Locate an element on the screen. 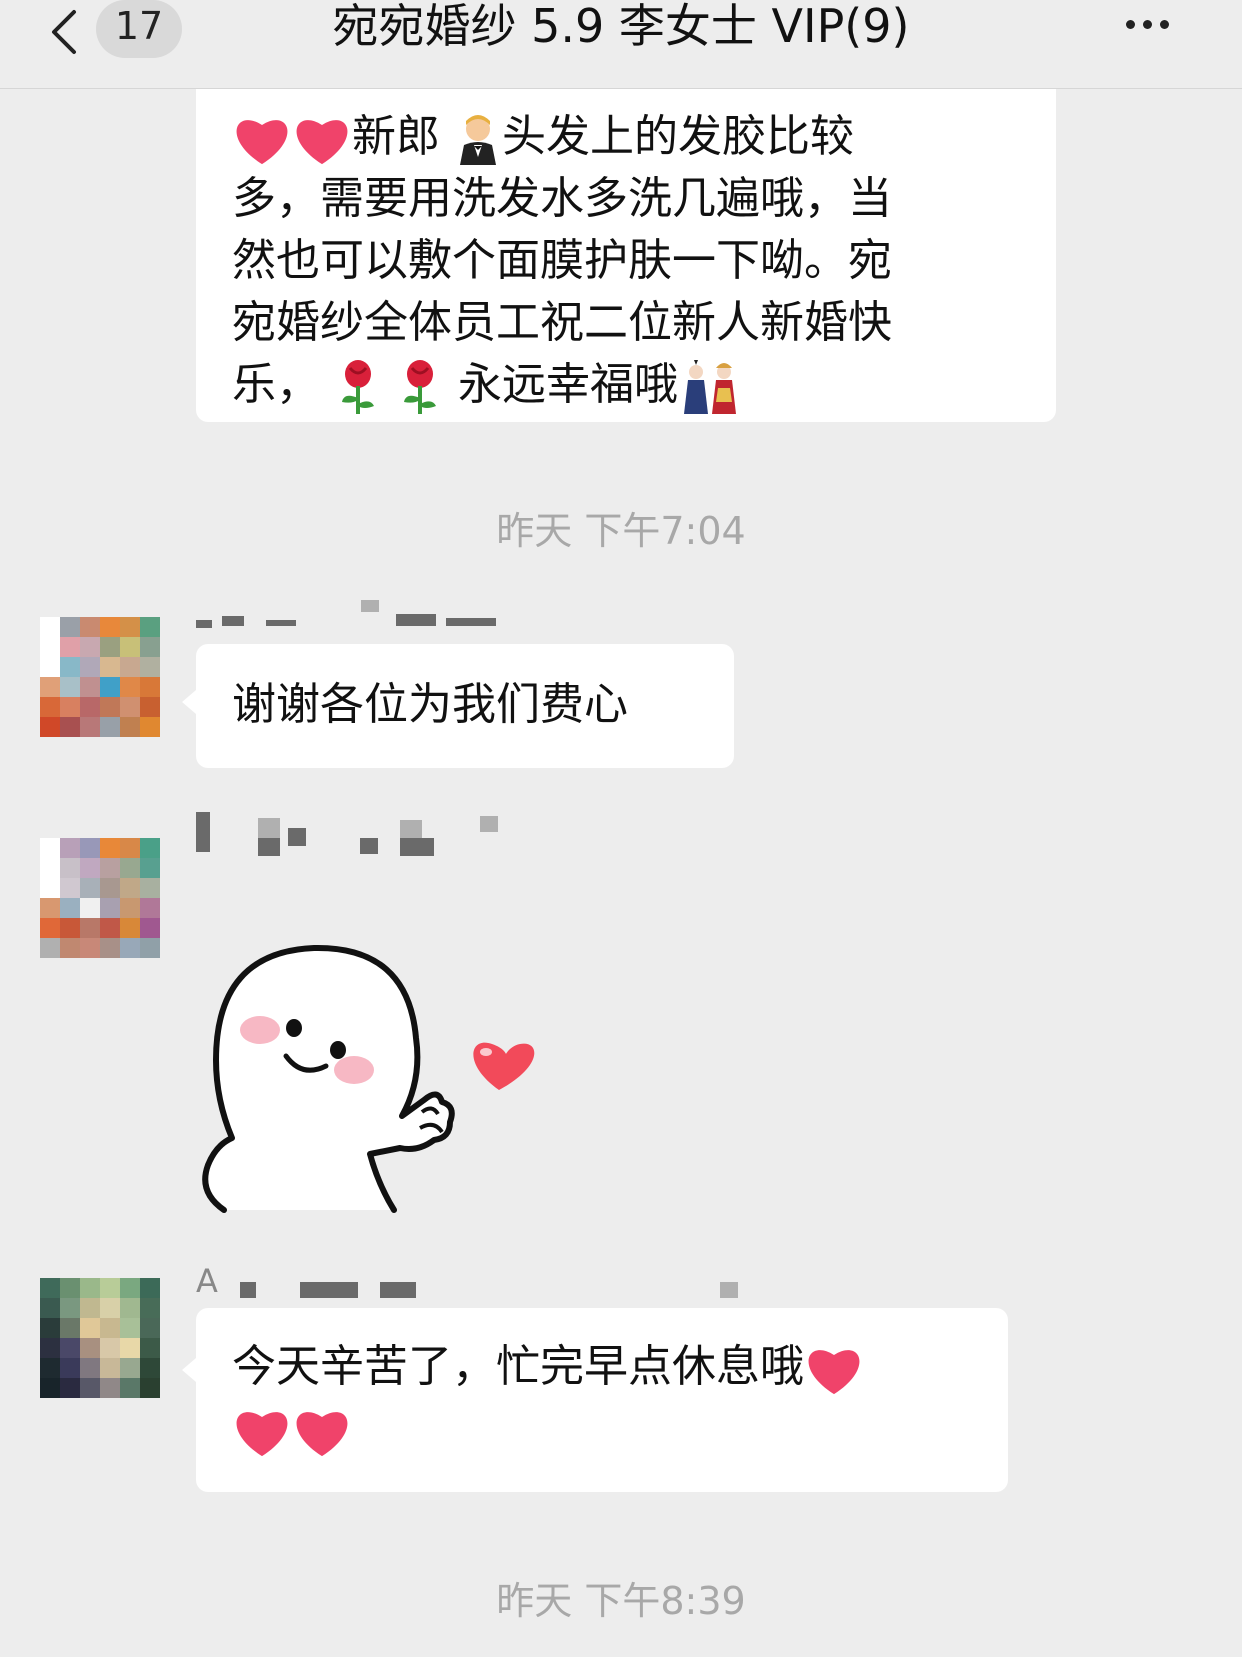 Image resolution: width=1242 pixels, height=1657 pixels. message-line: 宛婚纱全体员工祝二位新人新婚快 is located at coordinates (562, 322).